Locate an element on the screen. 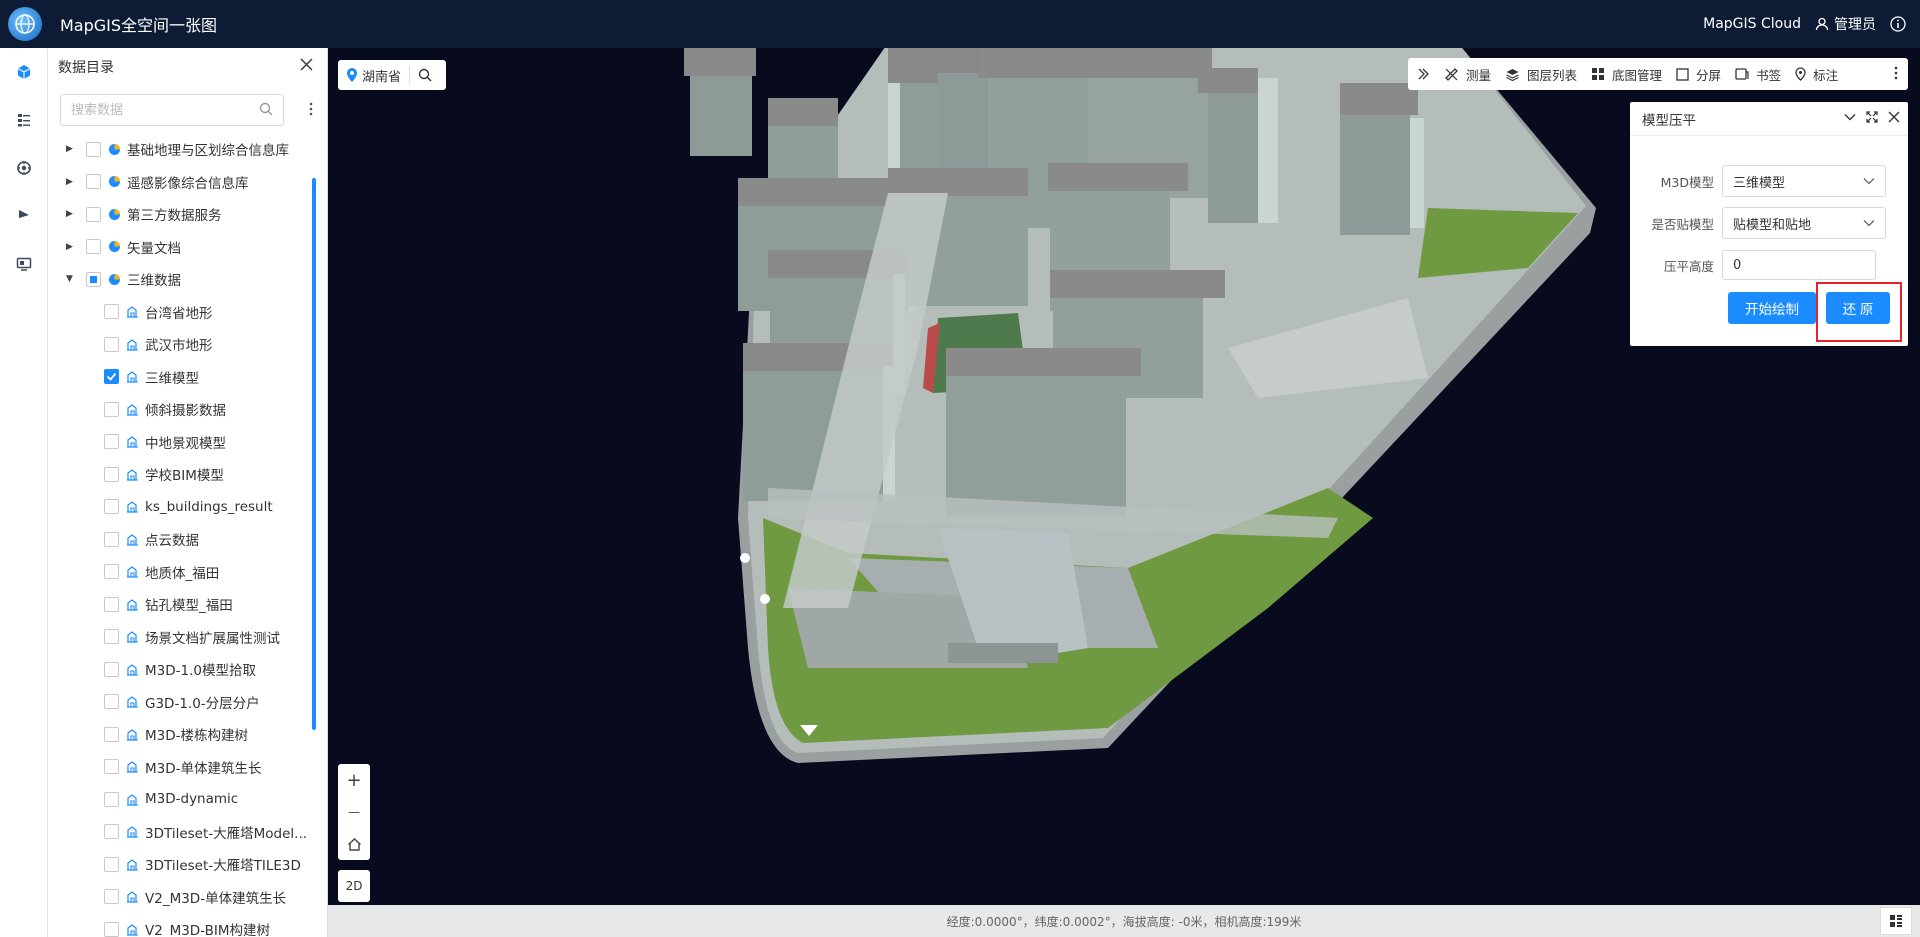  tree-group: ▶ 遥感影像综合信息库 is located at coordinates (182, 182).